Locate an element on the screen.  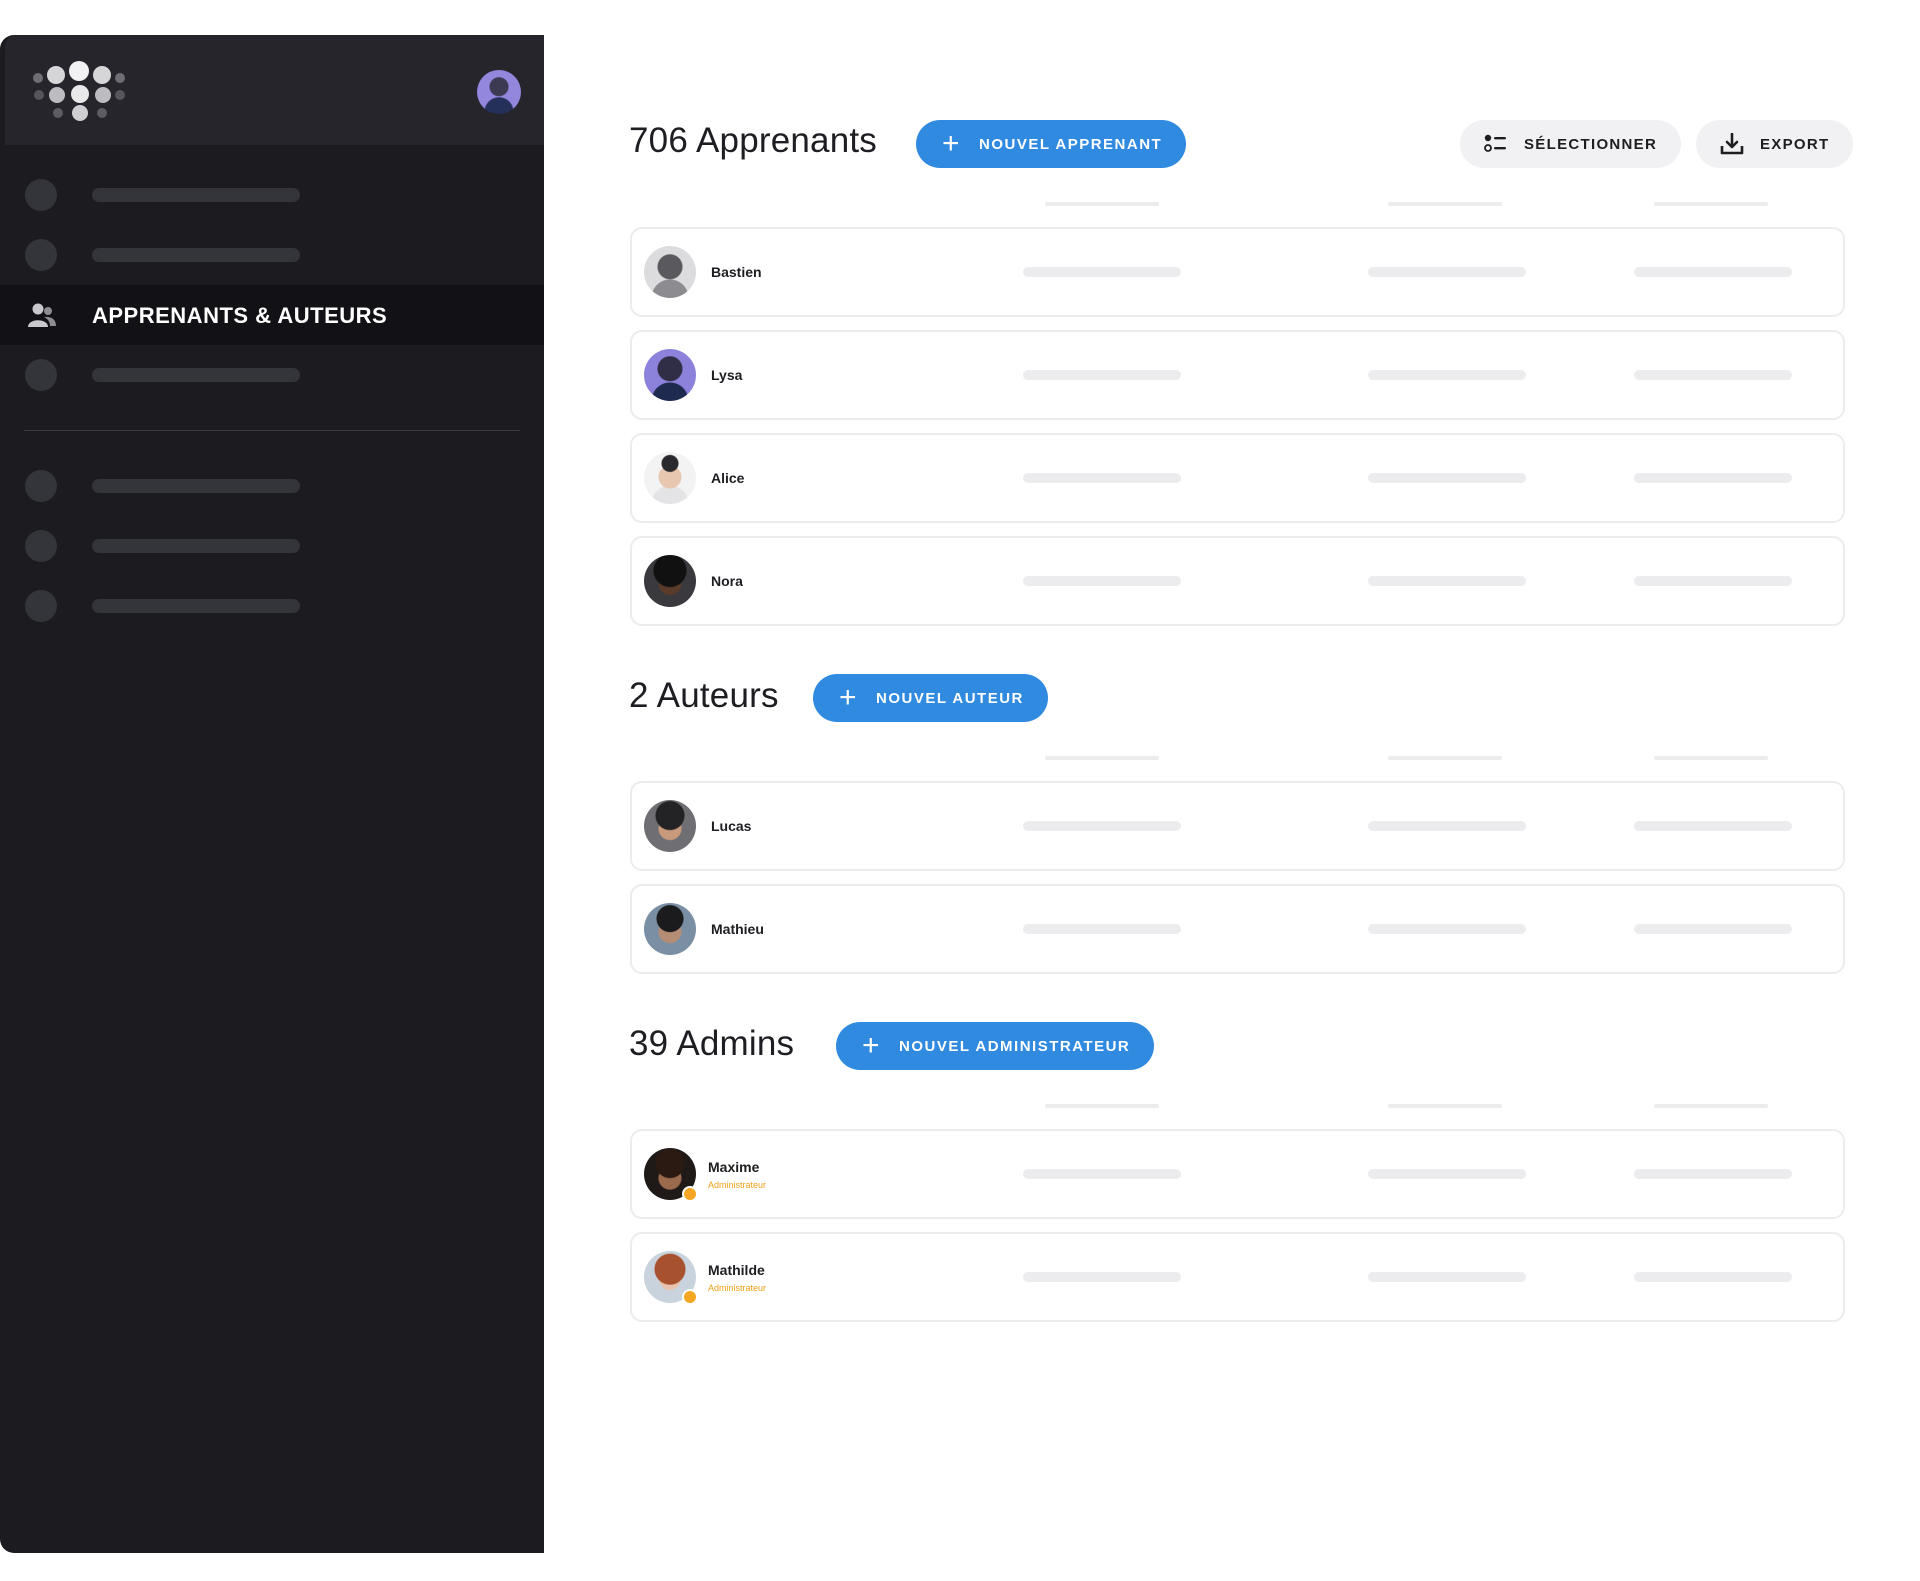
new-admin-button: + NOUVEL ADMINISTRATEUR is located at coordinates (995, 1046).